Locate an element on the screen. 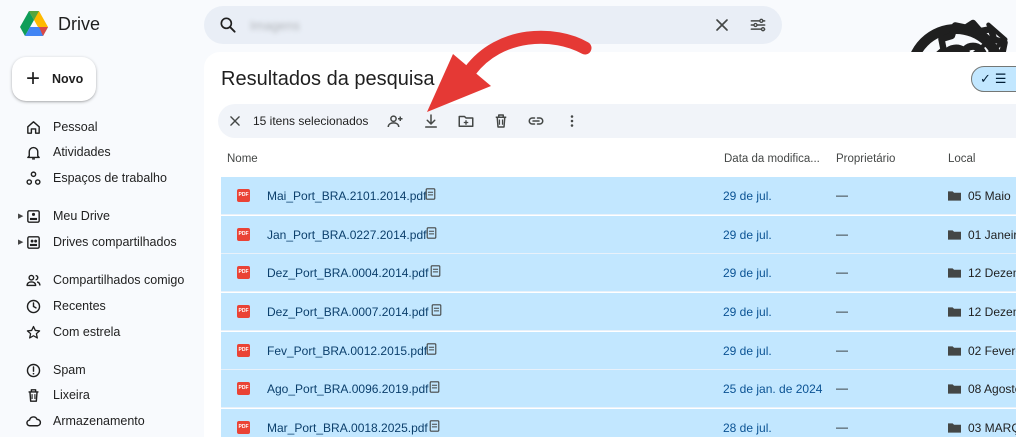  column-header-owner: Proprietário is located at coordinates (865, 159).